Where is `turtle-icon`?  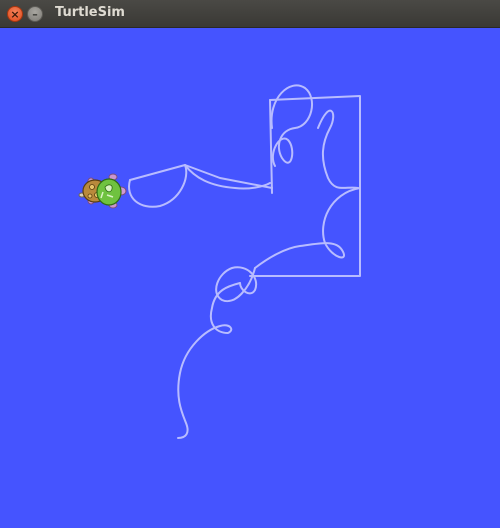
turtle-icon is located at coordinates (102, 191).